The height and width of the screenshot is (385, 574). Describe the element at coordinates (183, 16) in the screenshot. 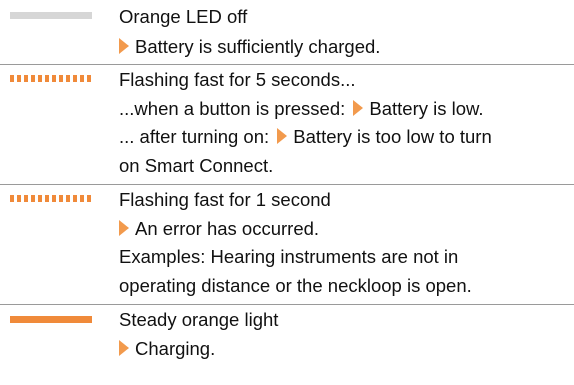

I see `row1-title: Orange LED off` at that location.